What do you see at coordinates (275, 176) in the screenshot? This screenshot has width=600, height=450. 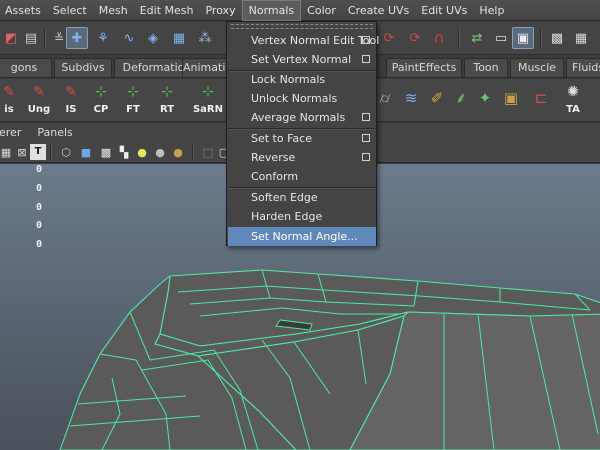 I see `menu-item-label: Conform` at bounding box center [275, 176].